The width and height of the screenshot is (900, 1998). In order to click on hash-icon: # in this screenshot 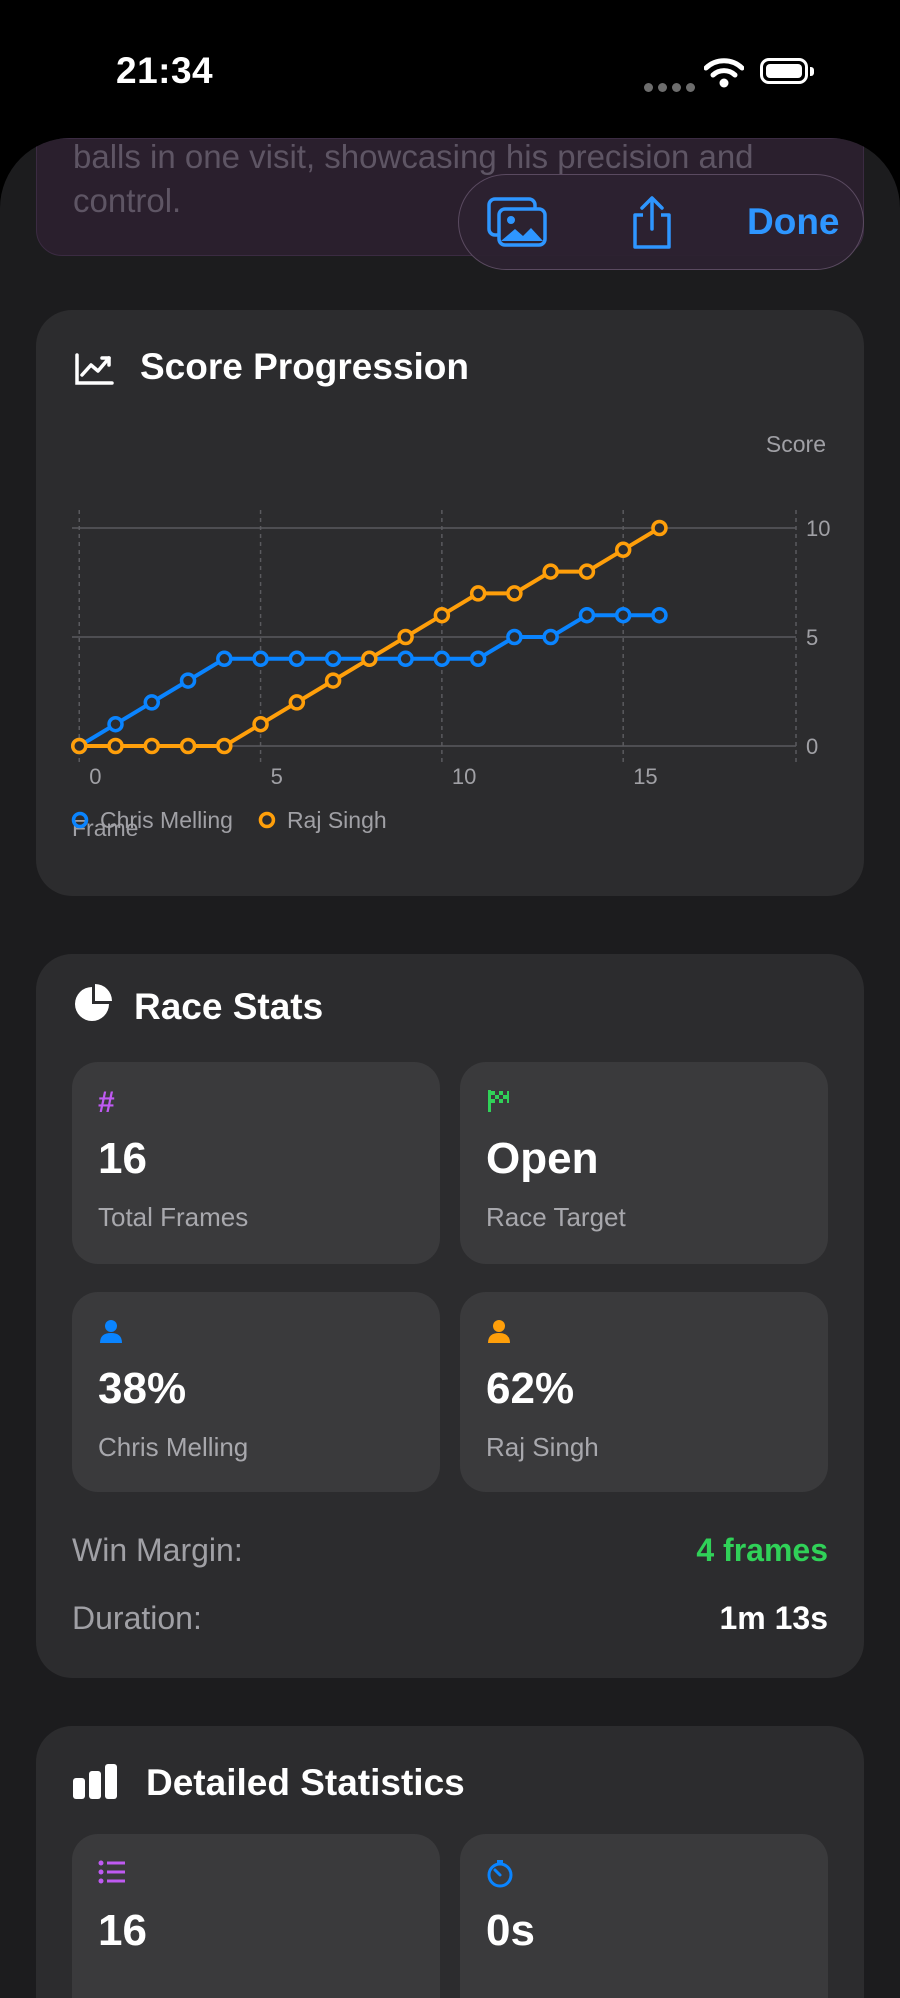, I will do `click(106, 1102)`.